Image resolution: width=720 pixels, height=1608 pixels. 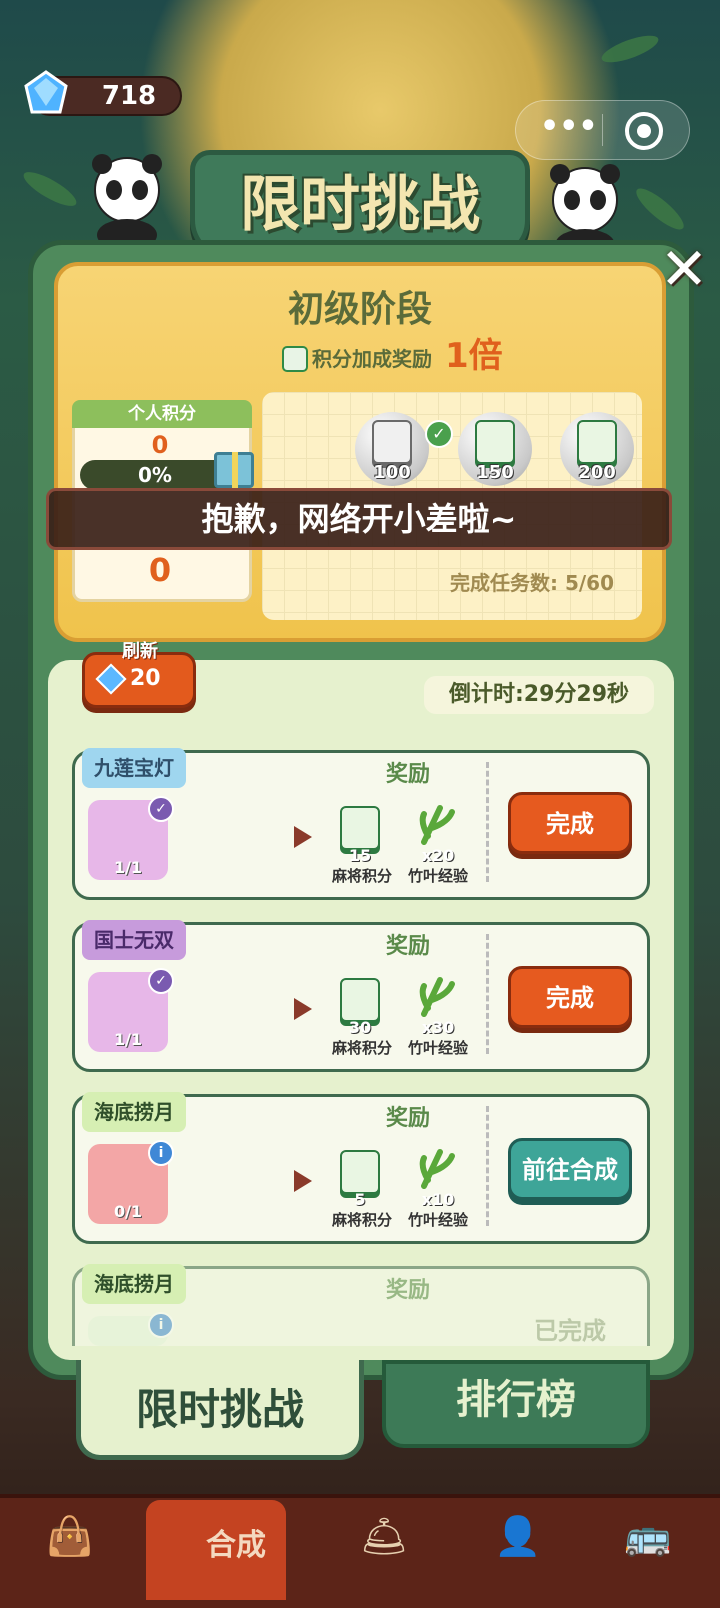 I want to click on reward-leaves: x20, so click(x=438, y=855).